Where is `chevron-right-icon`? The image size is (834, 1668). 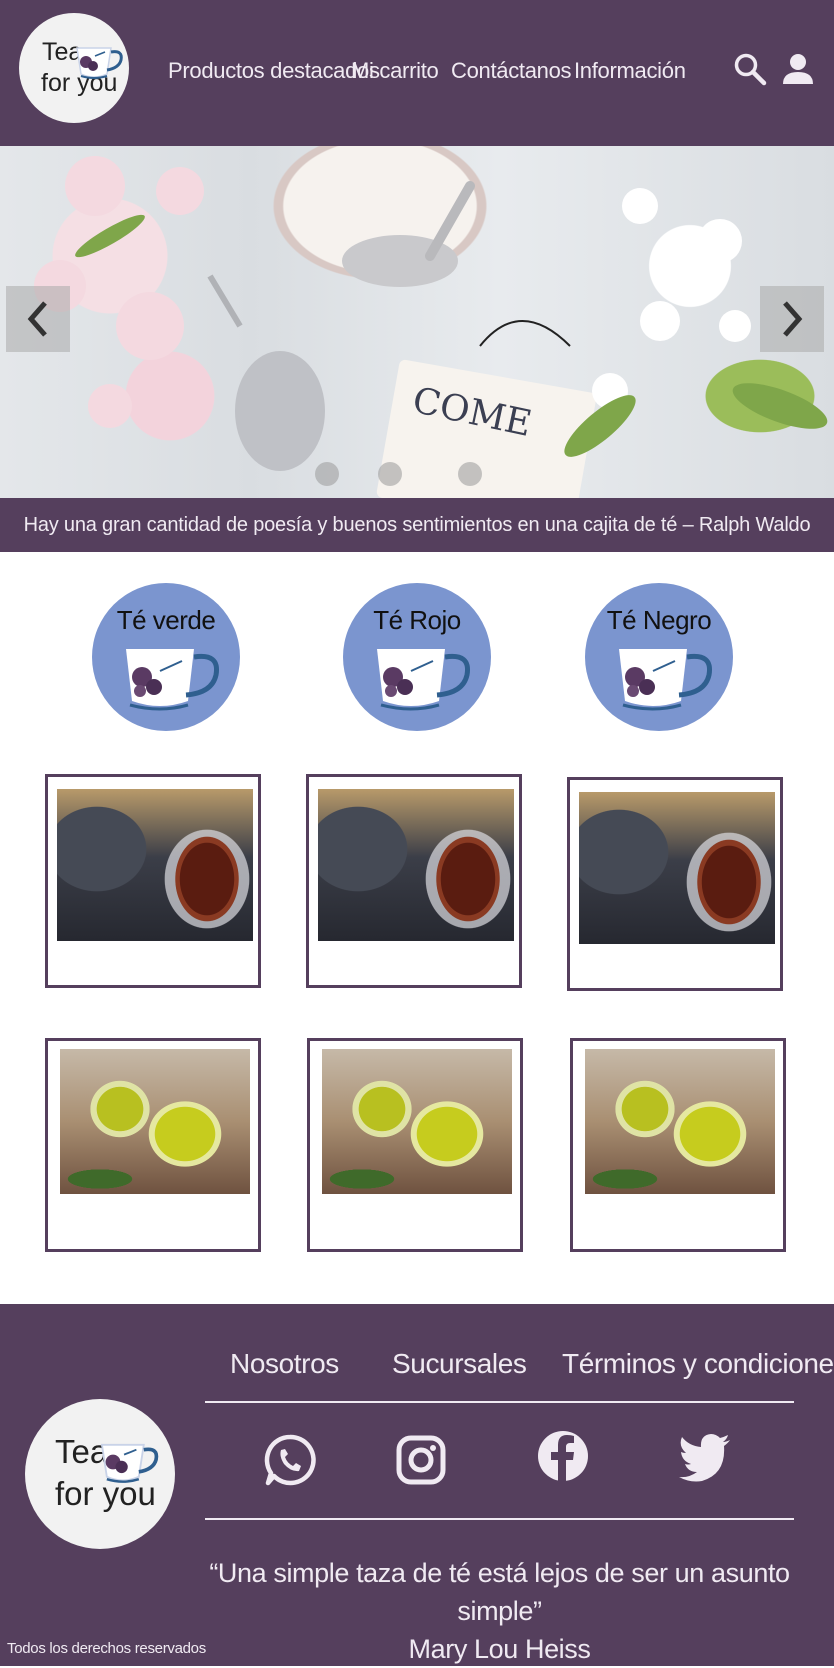
chevron-right-icon is located at coordinates (793, 319).